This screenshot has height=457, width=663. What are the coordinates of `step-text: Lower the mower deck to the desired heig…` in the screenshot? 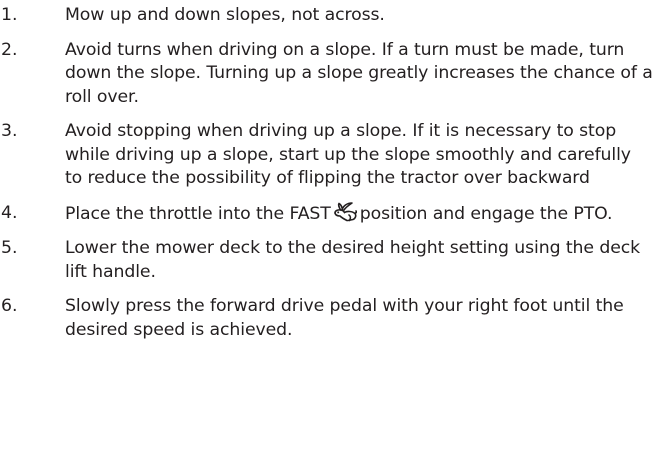 It's located at (353, 260).